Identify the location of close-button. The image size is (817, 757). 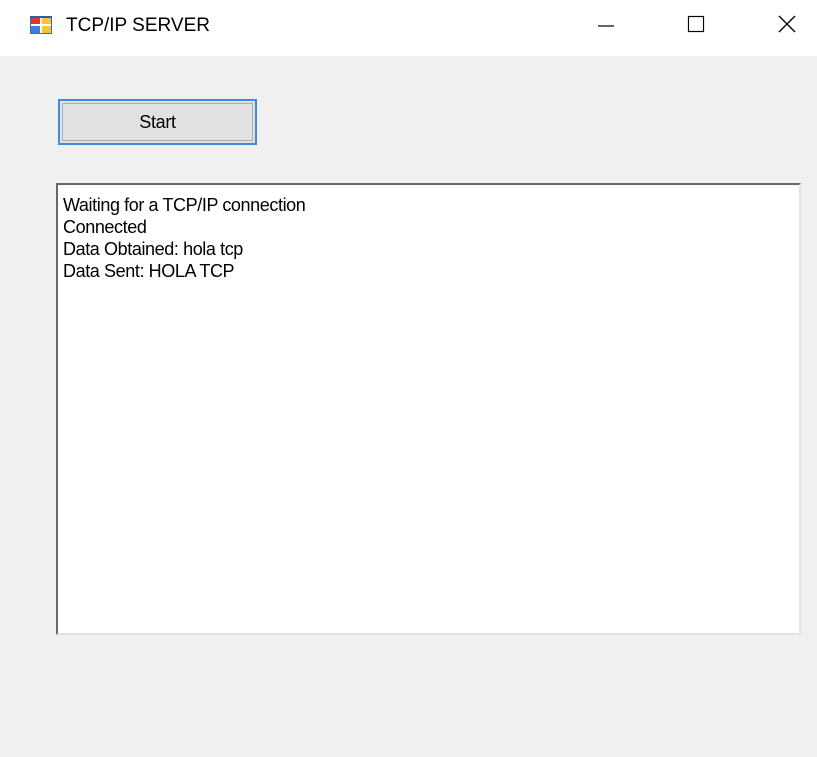
(787, 26).